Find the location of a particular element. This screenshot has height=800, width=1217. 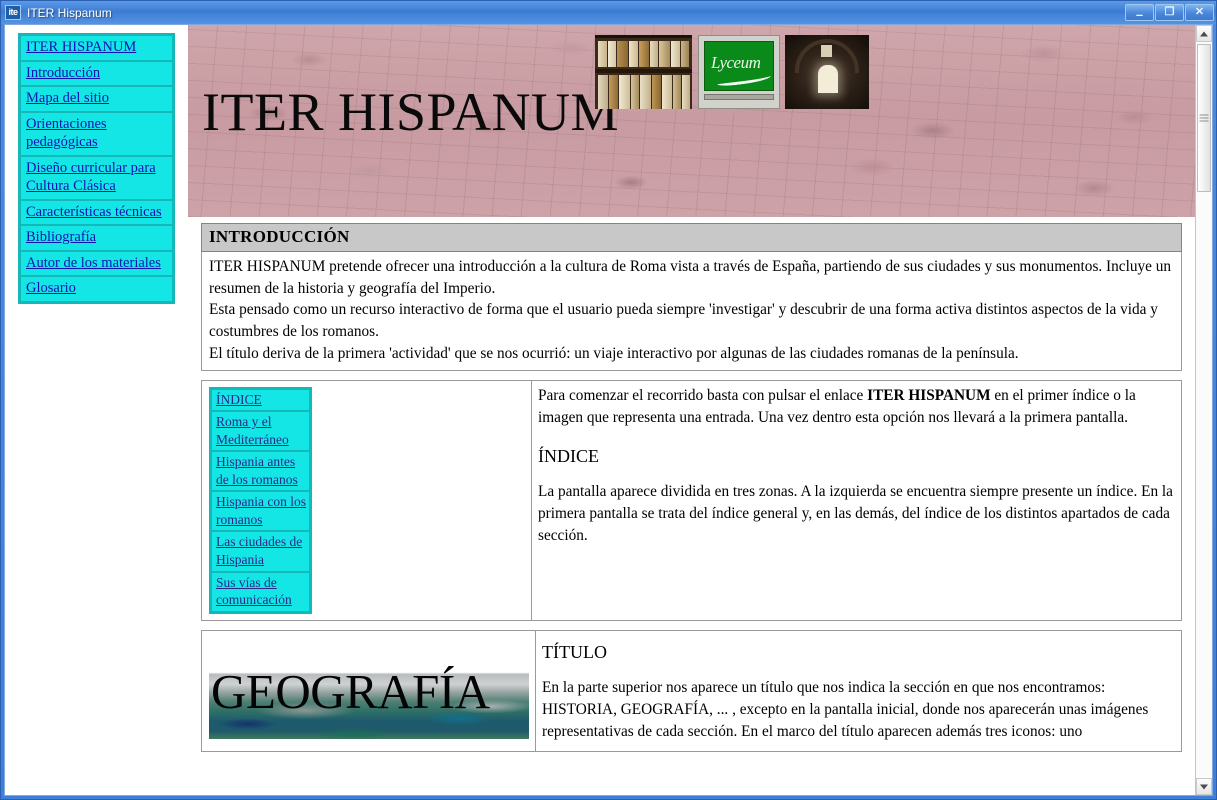

restore-button: ❐ is located at coordinates (1169, 12).